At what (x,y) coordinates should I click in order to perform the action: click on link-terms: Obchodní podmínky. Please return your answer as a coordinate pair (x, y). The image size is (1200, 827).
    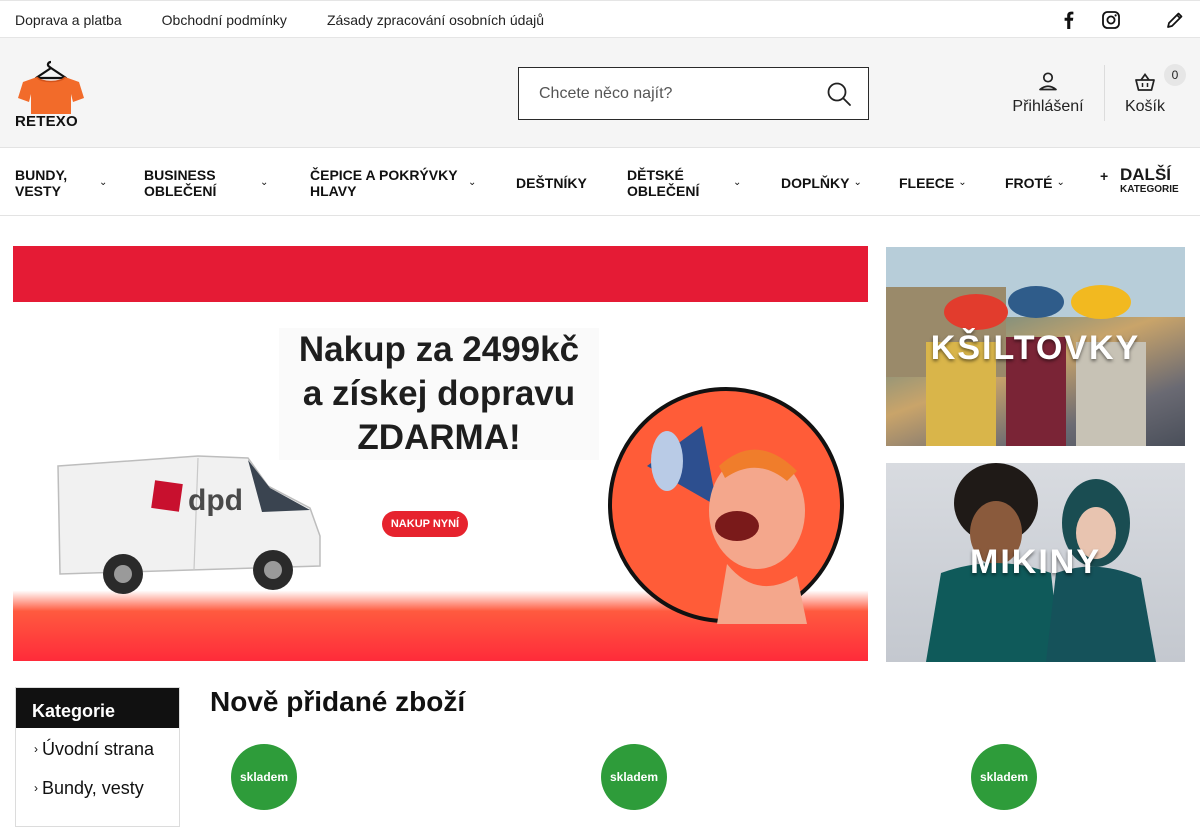
    Looking at the image, I should click on (224, 20).